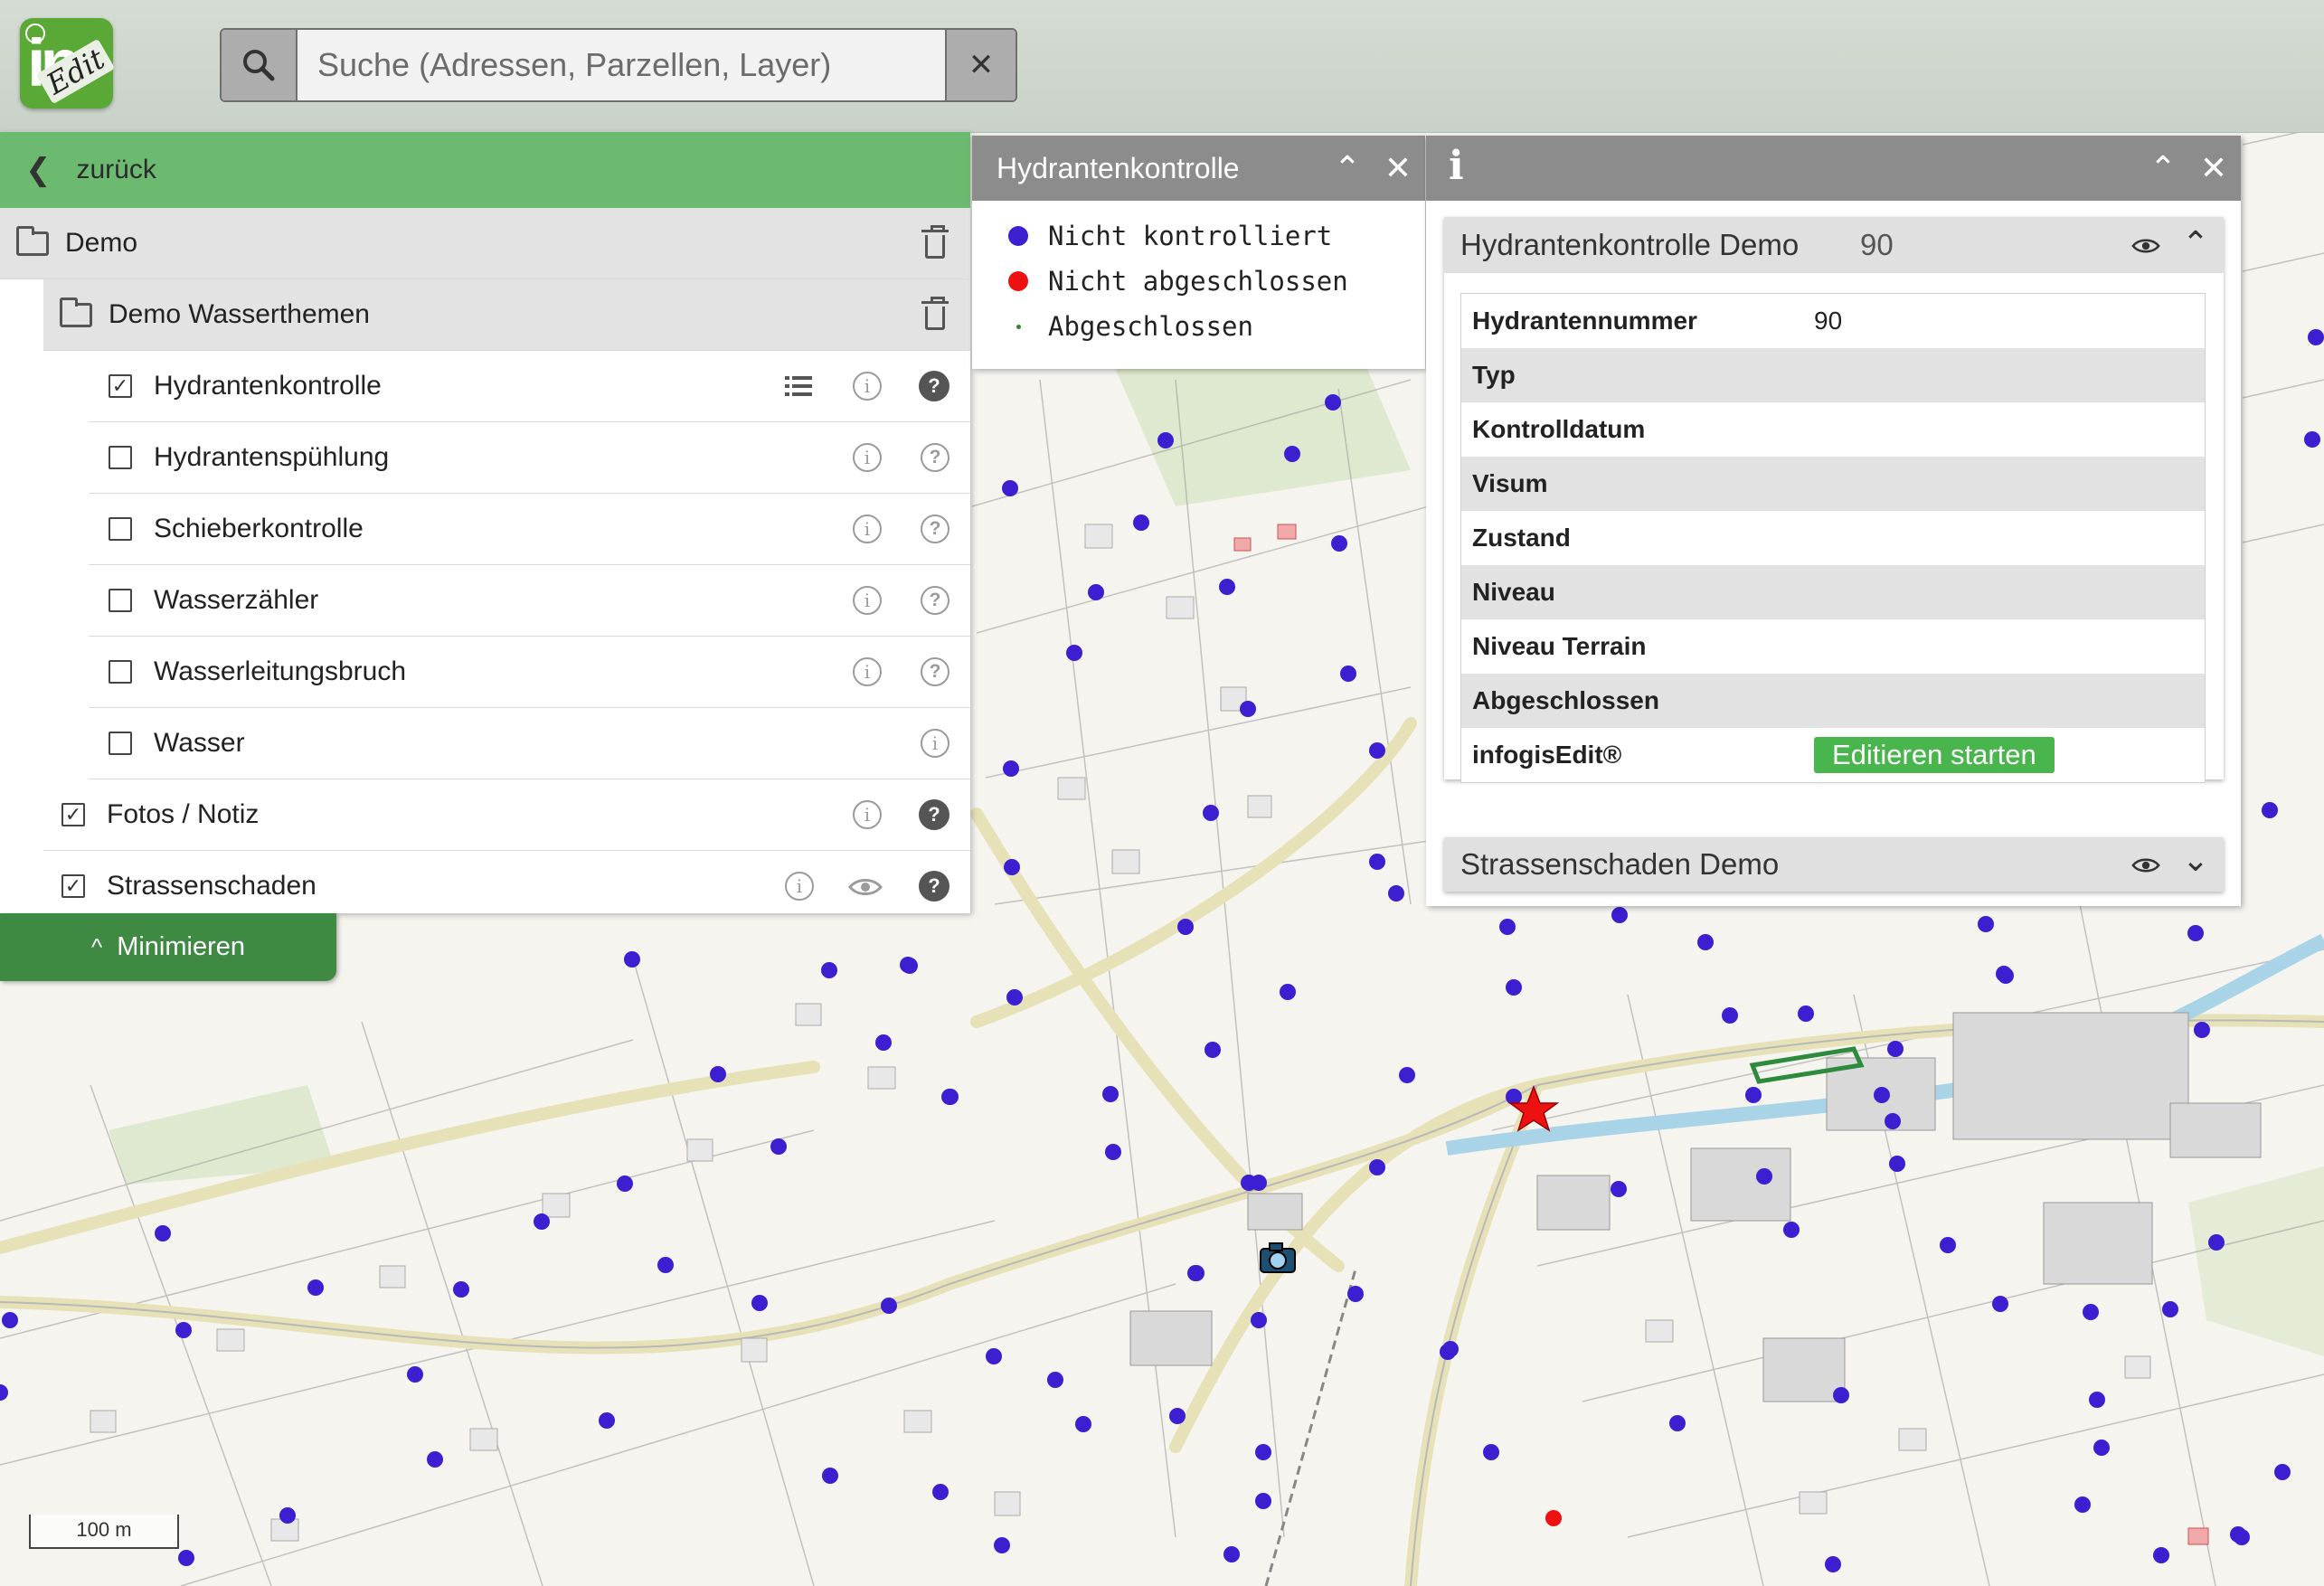 The height and width of the screenshot is (1586, 2324). What do you see at coordinates (68, 64) in the screenshot?
I see `app-logo: in Edit` at bounding box center [68, 64].